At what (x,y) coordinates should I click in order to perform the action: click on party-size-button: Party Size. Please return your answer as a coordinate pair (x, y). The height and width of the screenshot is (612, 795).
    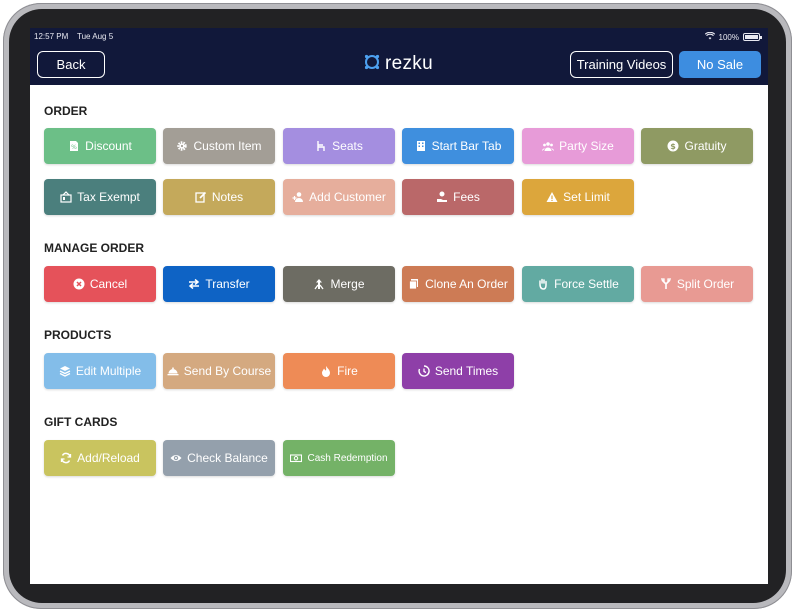
    Looking at the image, I should click on (578, 146).